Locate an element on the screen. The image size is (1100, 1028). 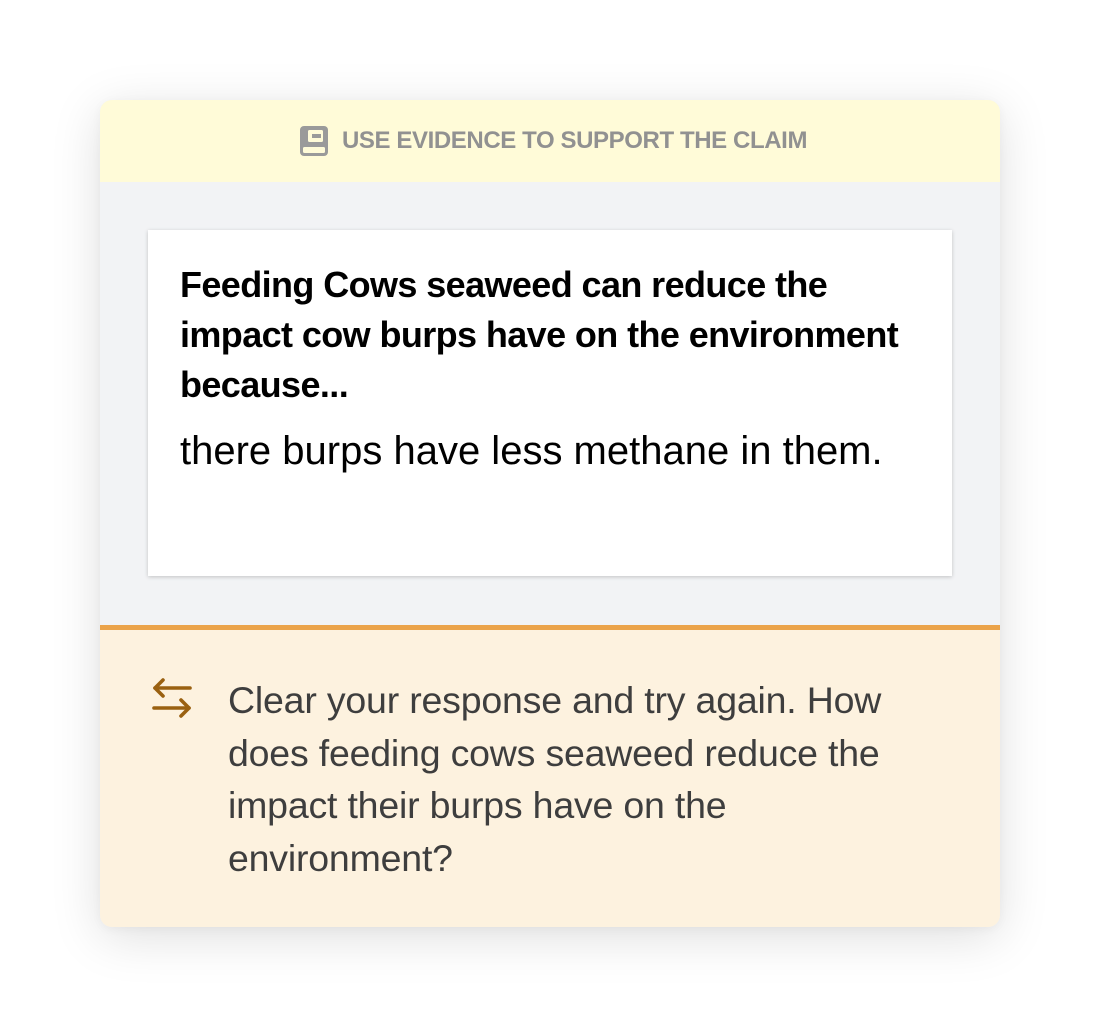
swap-arrows-icon is located at coordinates (172, 698).